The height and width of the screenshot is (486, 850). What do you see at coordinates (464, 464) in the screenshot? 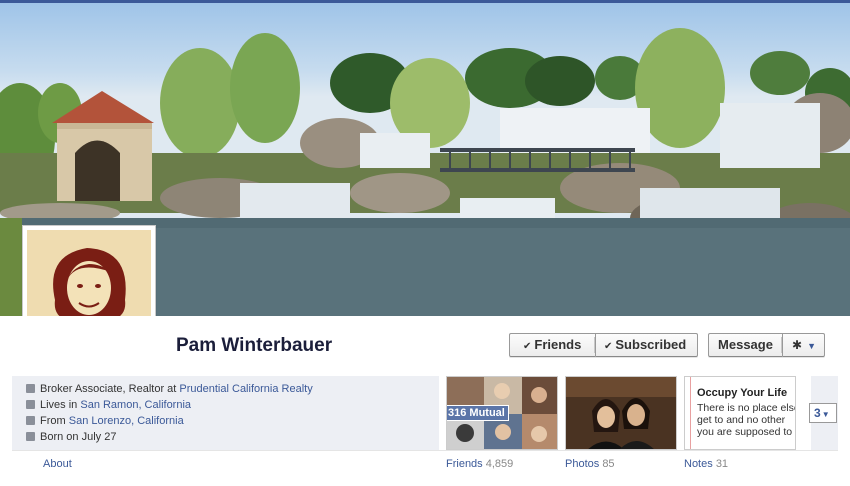
I see `friends-nav-label: Friends` at bounding box center [464, 464].